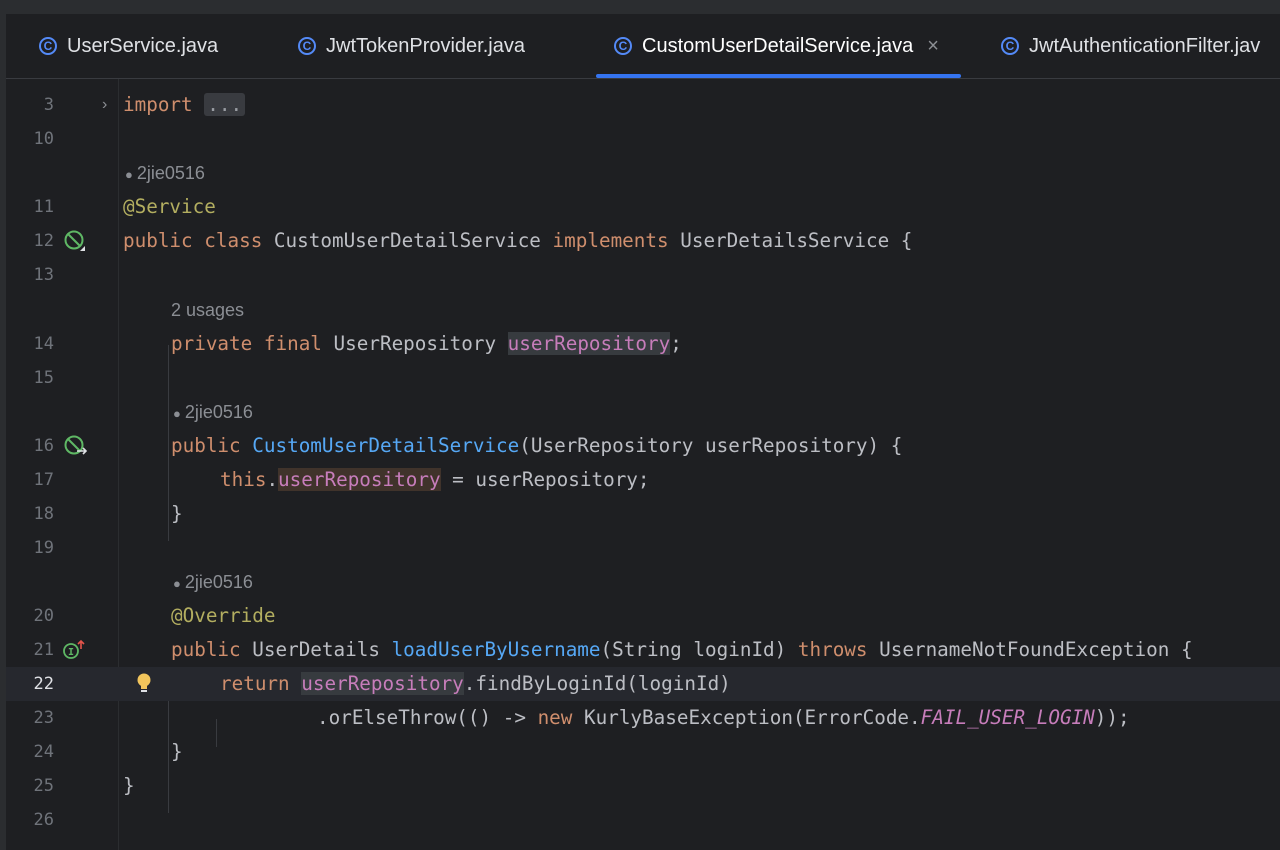 This screenshot has height=850, width=1280. I want to click on tab-label: CustomUserDetailService.java, so click(778, 45).